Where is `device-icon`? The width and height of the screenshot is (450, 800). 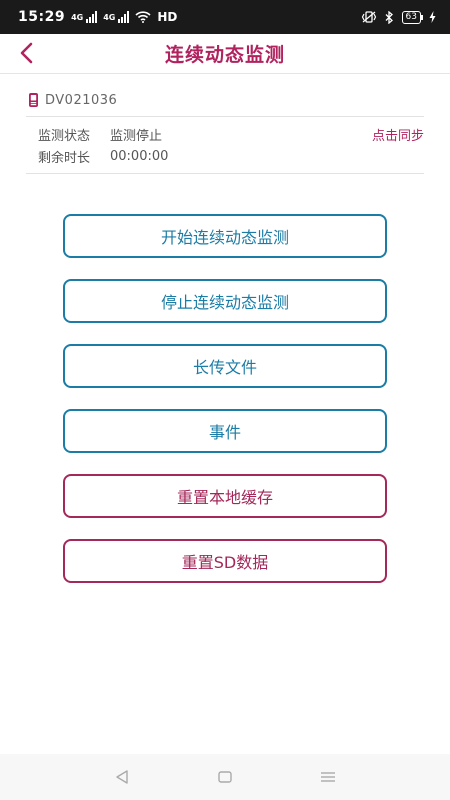
device-icon is located at coordinates (33, 100).